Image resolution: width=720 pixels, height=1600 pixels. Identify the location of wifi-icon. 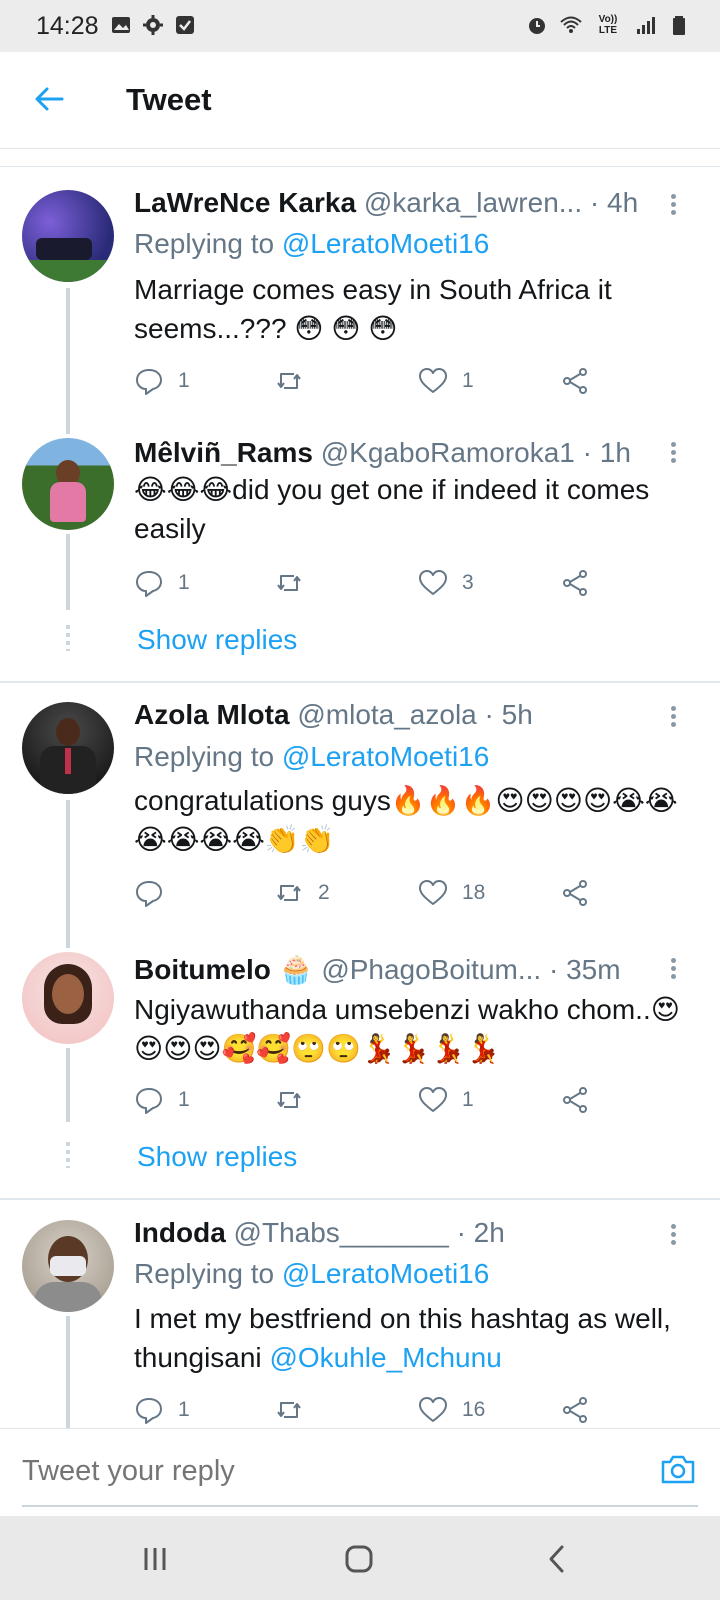
(571, 24).